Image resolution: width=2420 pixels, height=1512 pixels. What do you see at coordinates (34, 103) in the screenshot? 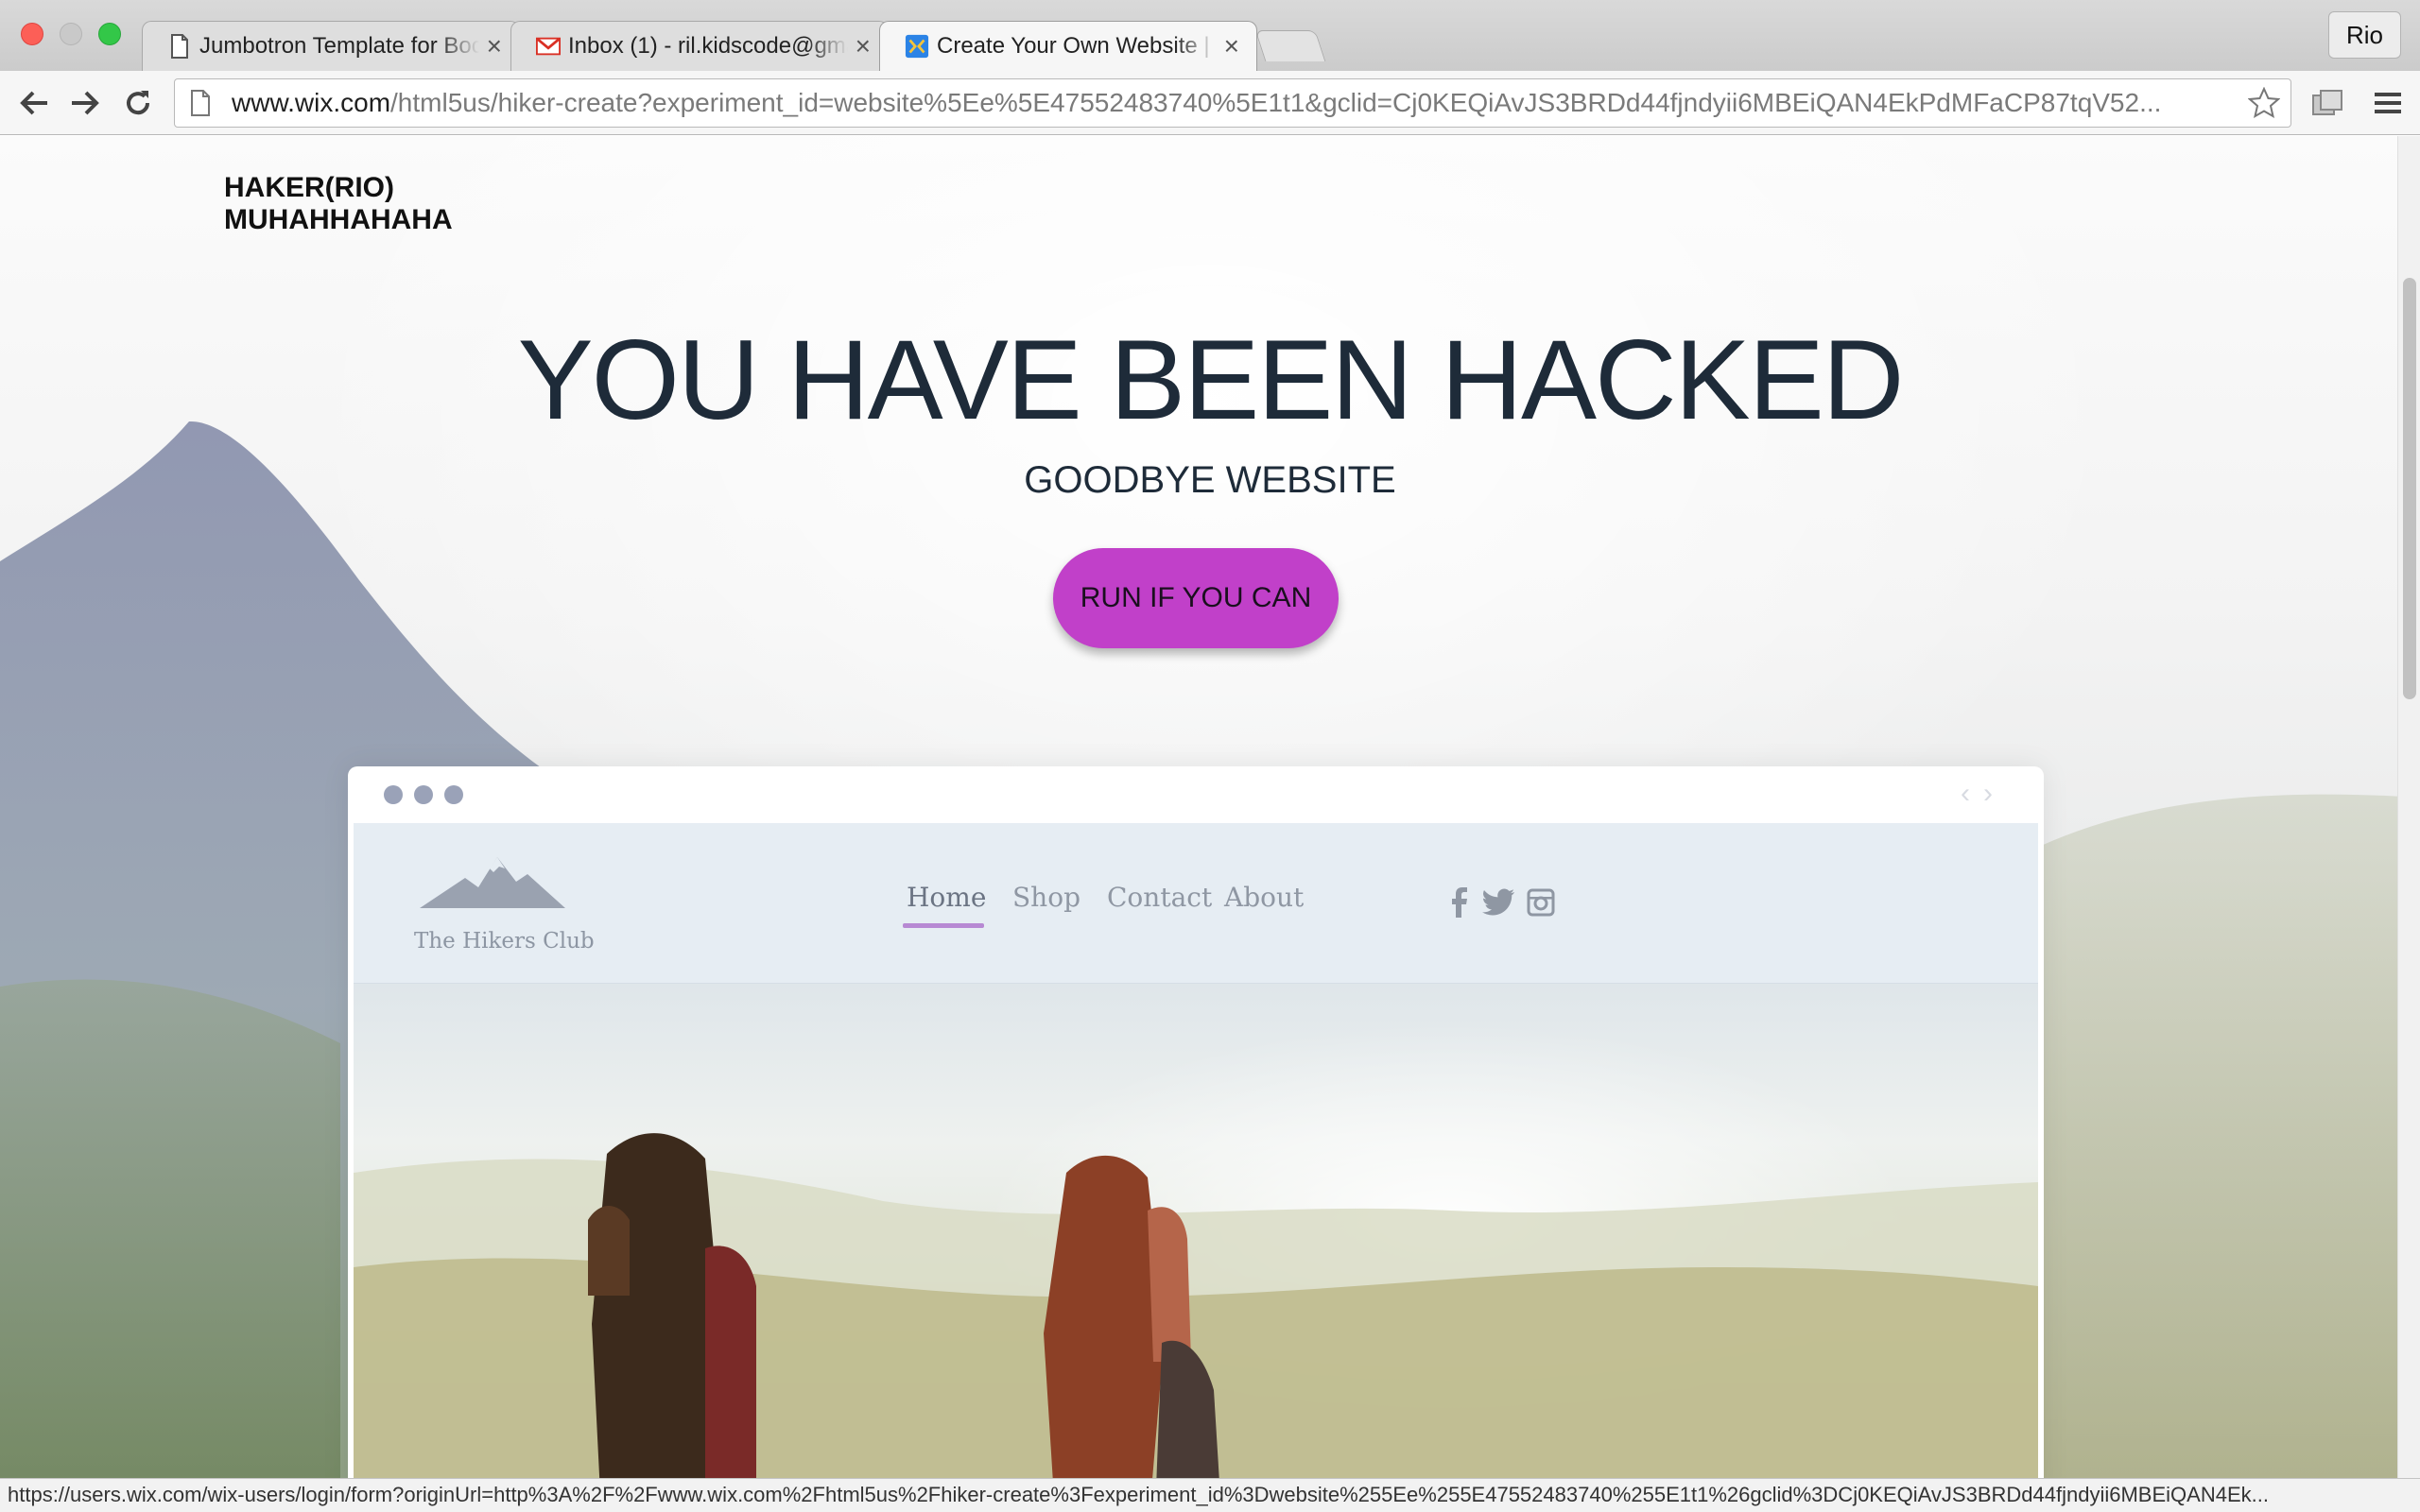
I see `back-button` at bounding box center [34, 103].